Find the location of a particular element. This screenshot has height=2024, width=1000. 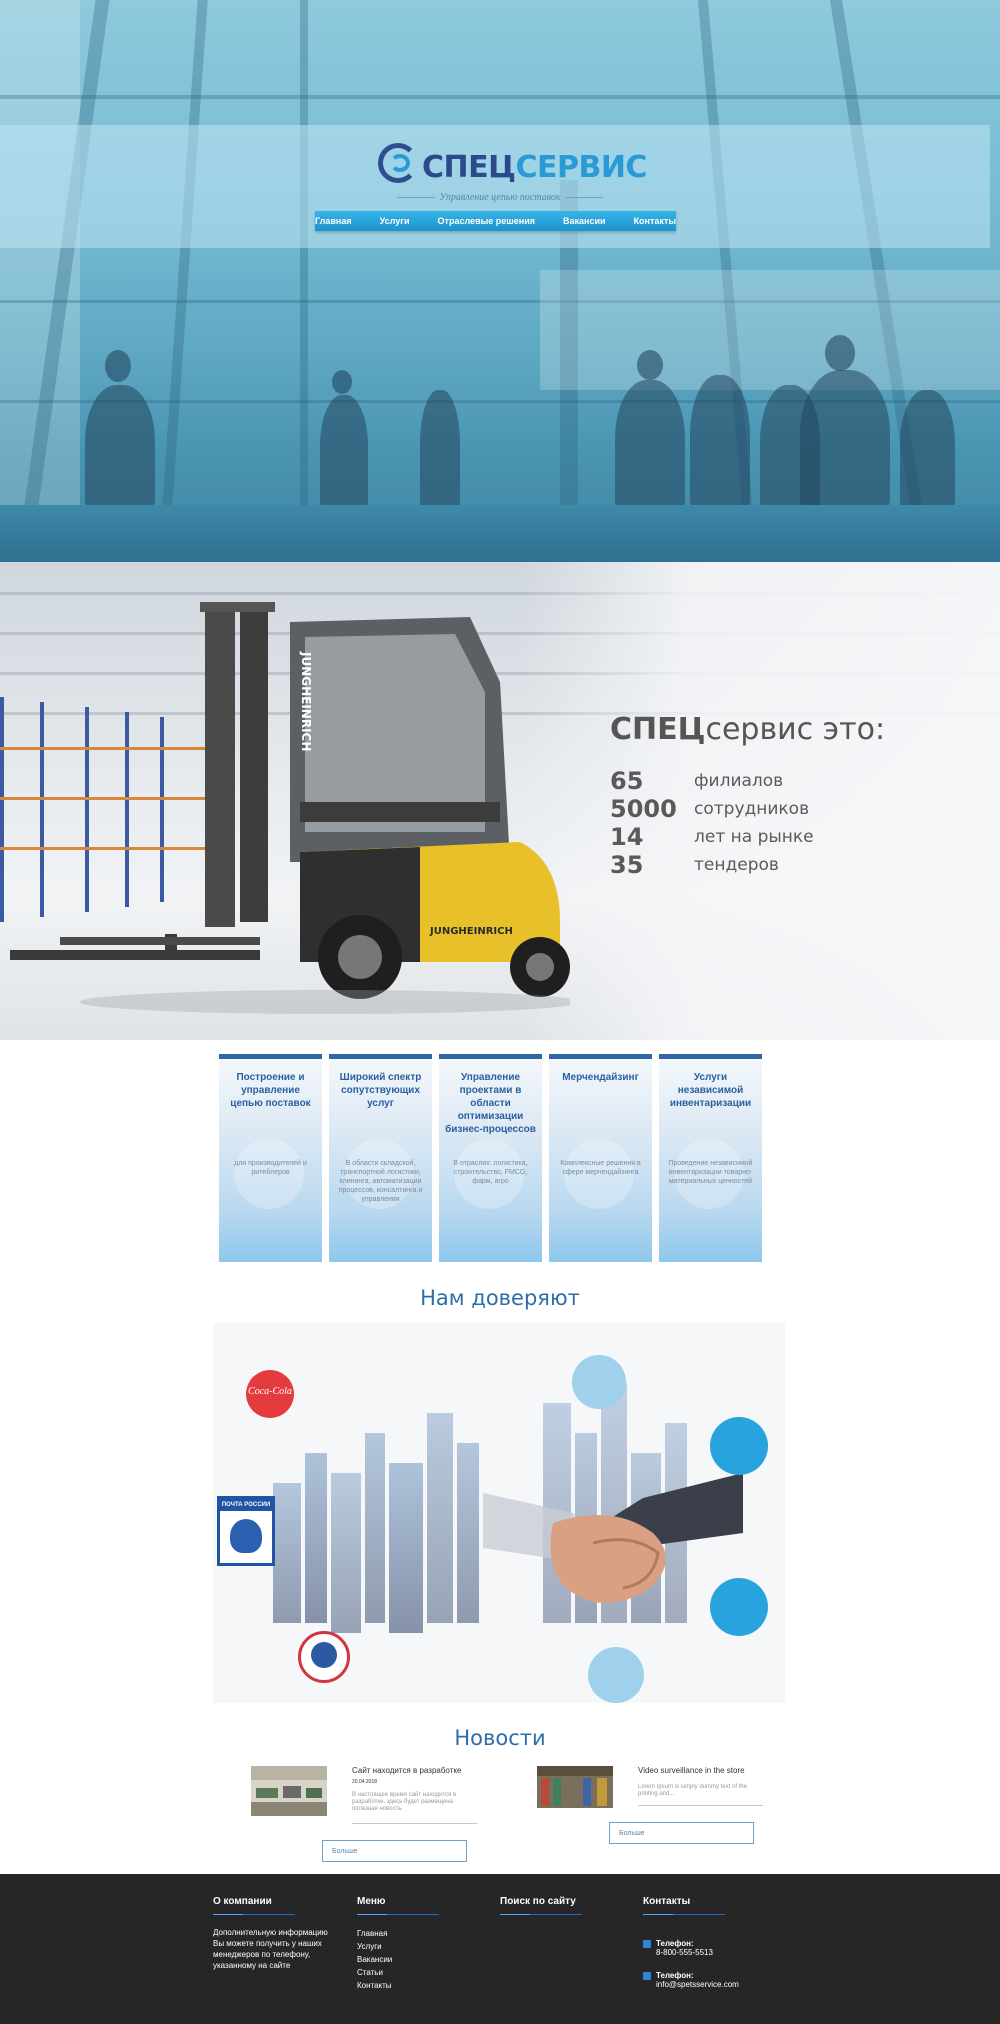

partner-russian-post-logo: ПОЧТА РОССИИ is located at coordinates (246, 1531).